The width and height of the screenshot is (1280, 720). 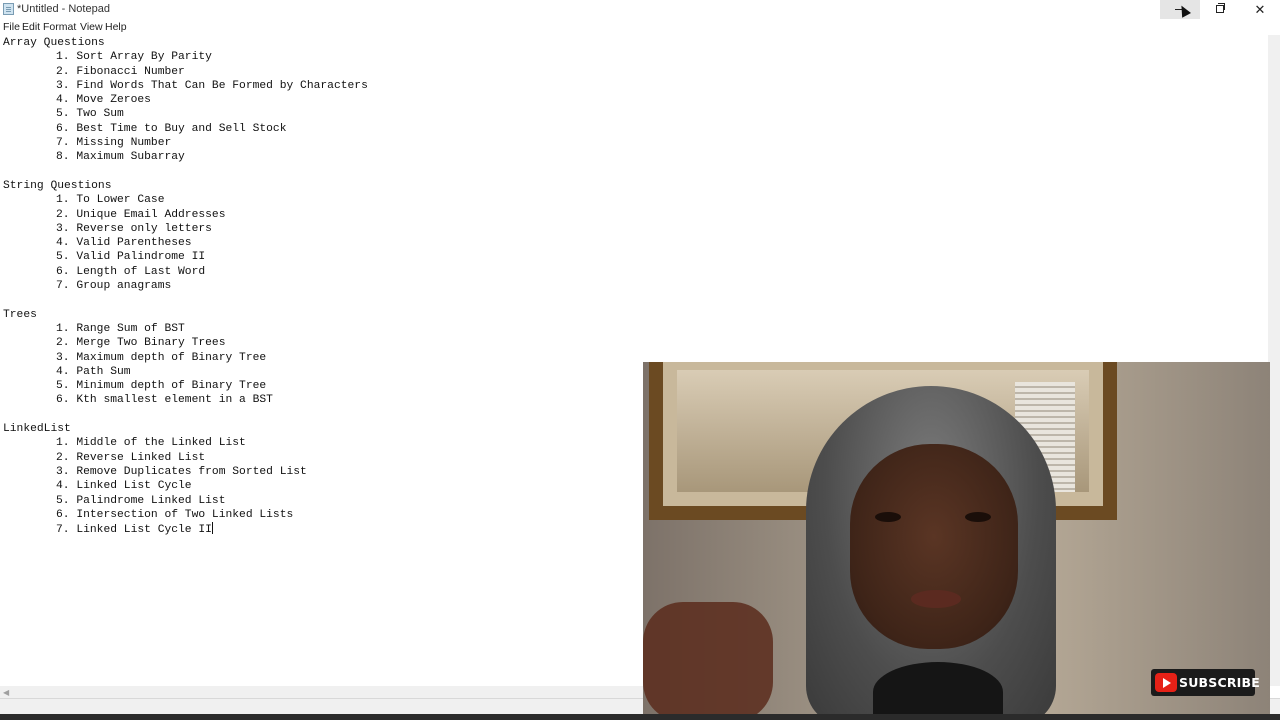 What do you see at coordinates (141, 214) in the screenshot?
I see `list-item: 2. Unique Email Addresses` at bounding box center [141, 214].